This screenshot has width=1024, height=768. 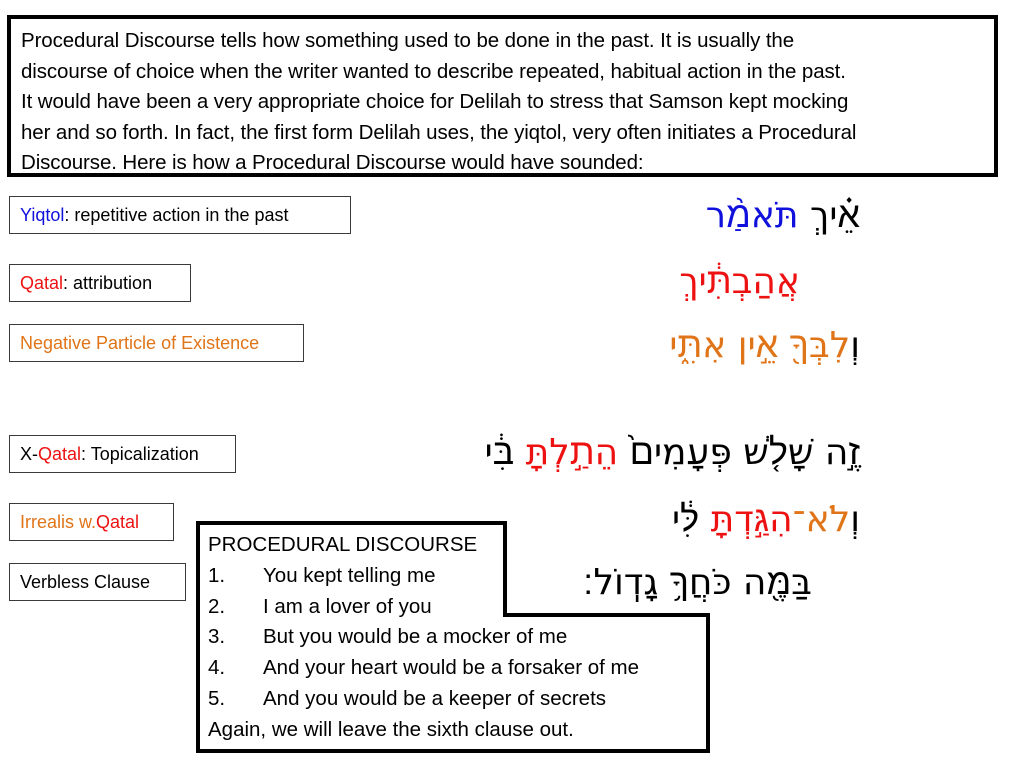 I want to click on hebrew-line-5: וְלֹא־הִגַּ֣דְתָּ לִּ֔י, so click(x=766, y=520).